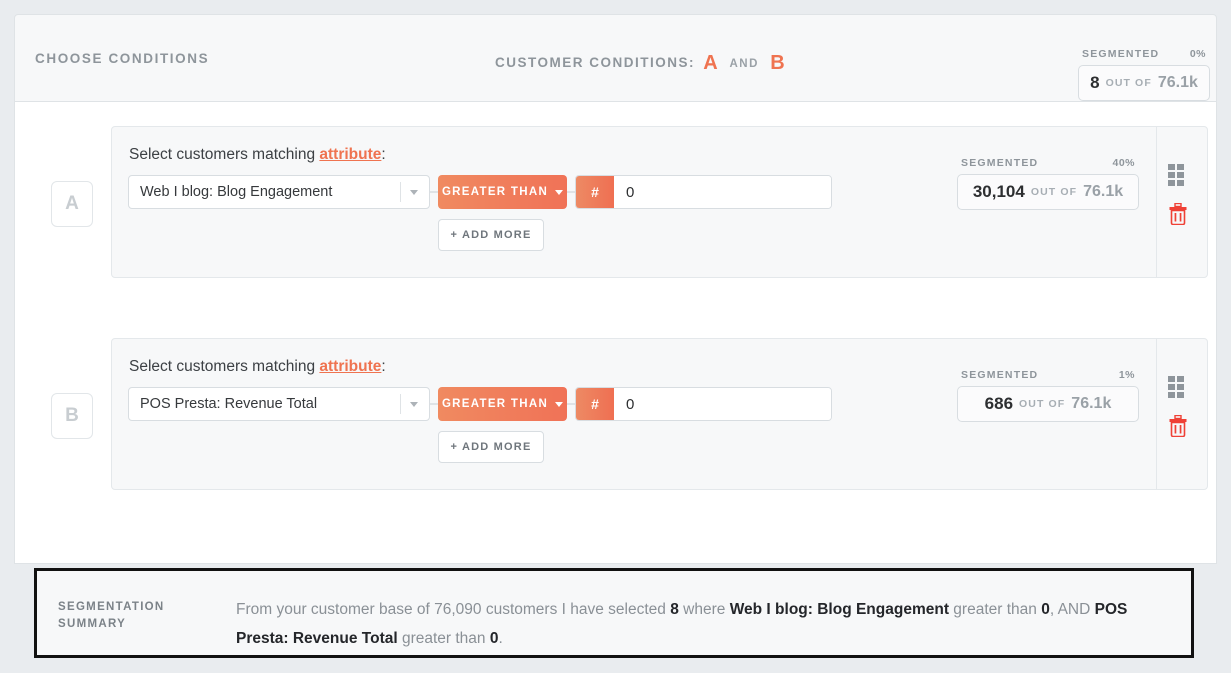 Image resolution: width=1231 pixels, height=673 pixels. Describe the element at coordinates (138, 616) in the screenshot. I see `segmentation-summary-label: SEGMENTATION SUMMARY` at that location.